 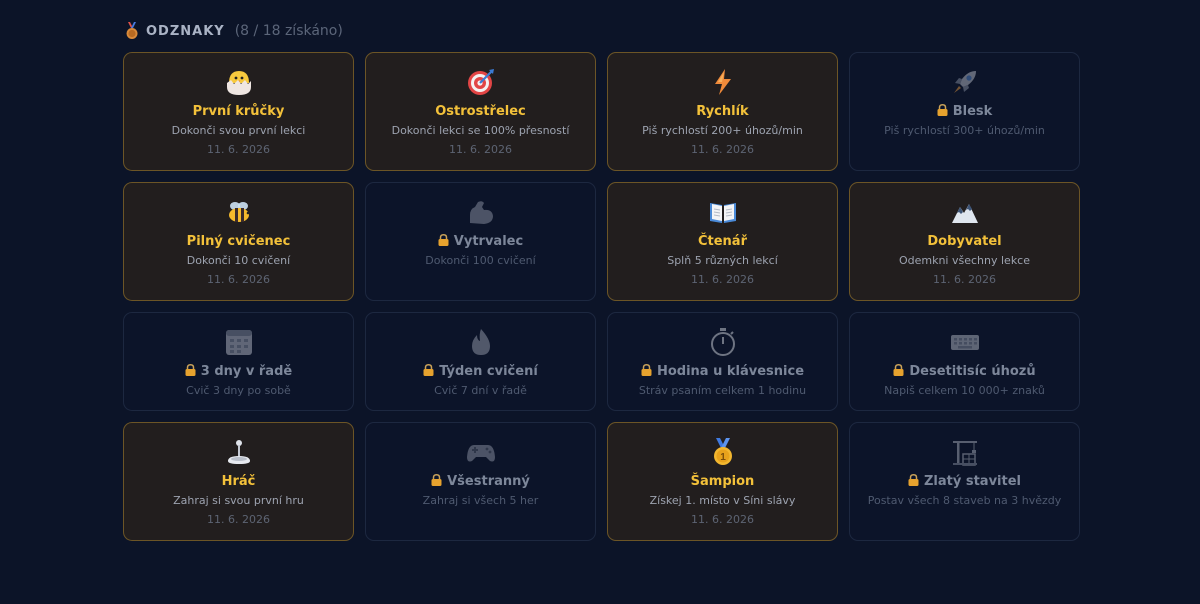 I want to click on joystick-icon, so click(x=239, y=452).